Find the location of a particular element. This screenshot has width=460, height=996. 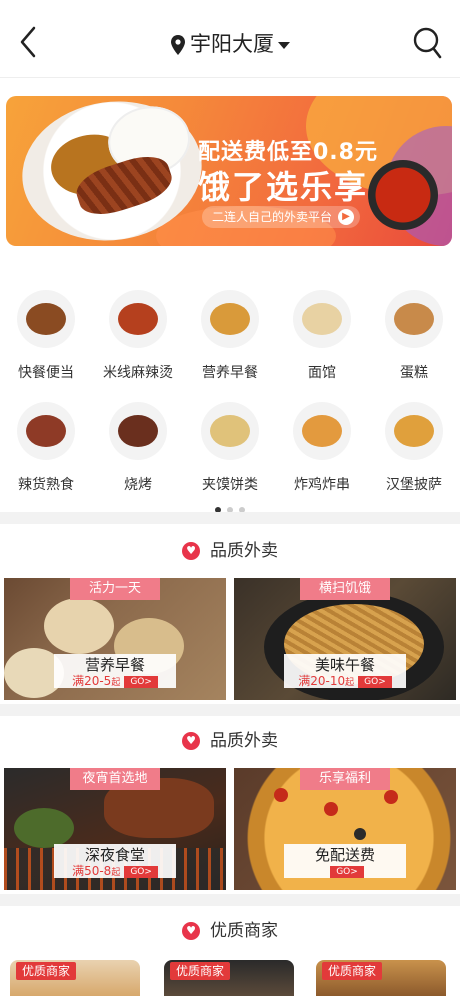

category-item: 快餐便当 is located at coordinates (46, 336).